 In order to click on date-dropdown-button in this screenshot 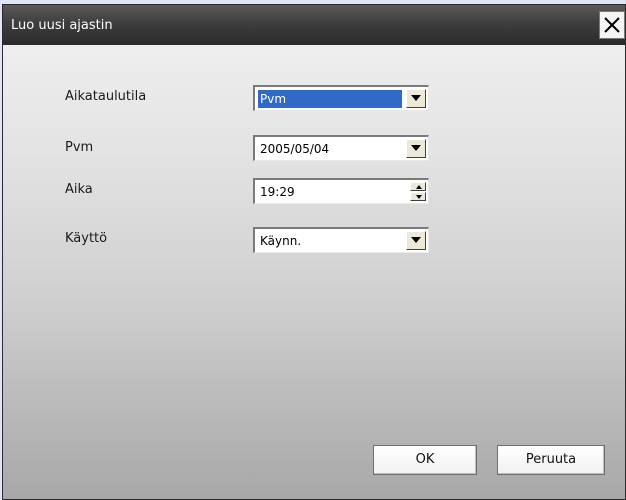, I will do `click(416, 148)`.